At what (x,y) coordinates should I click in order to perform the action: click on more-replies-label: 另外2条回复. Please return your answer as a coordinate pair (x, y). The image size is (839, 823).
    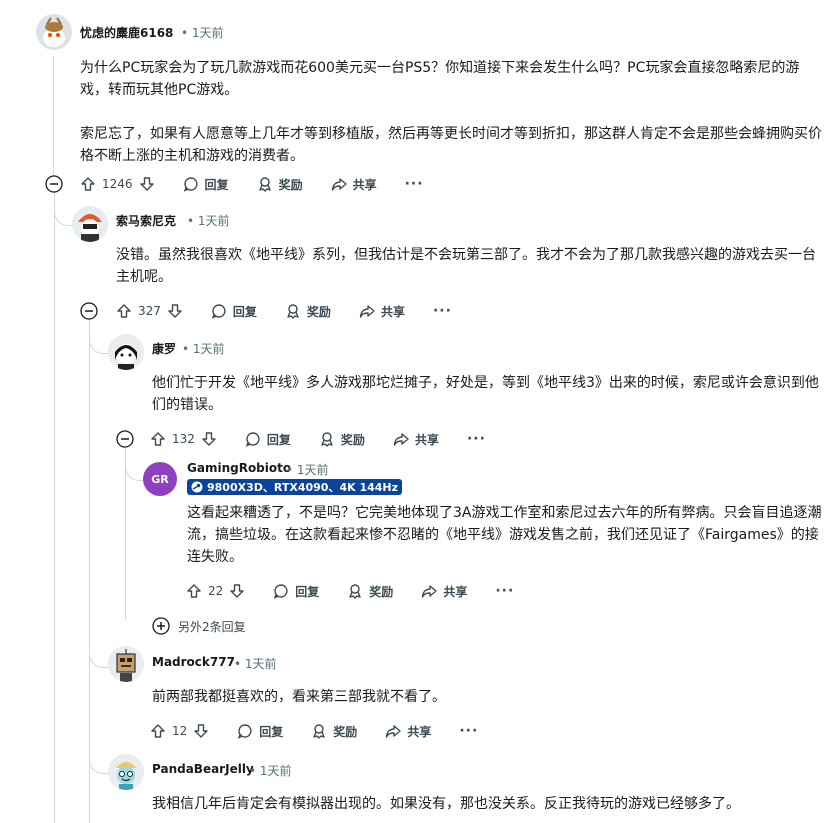
    Looking at the image, I should click on (212, 626).